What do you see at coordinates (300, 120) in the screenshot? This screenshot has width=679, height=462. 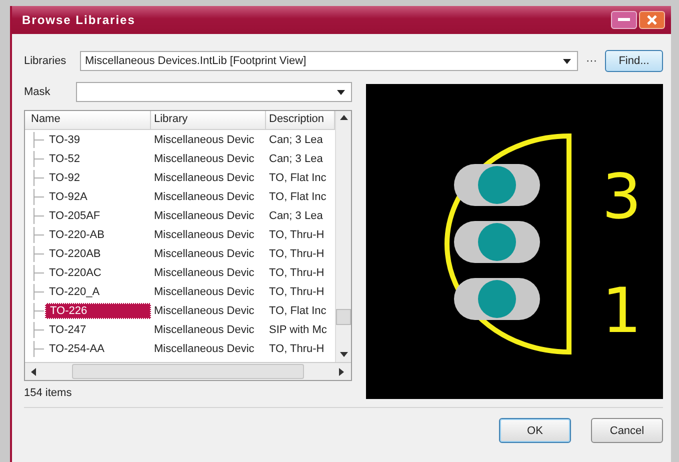 I see `column-header: Description` at bounding box center [300, 120].